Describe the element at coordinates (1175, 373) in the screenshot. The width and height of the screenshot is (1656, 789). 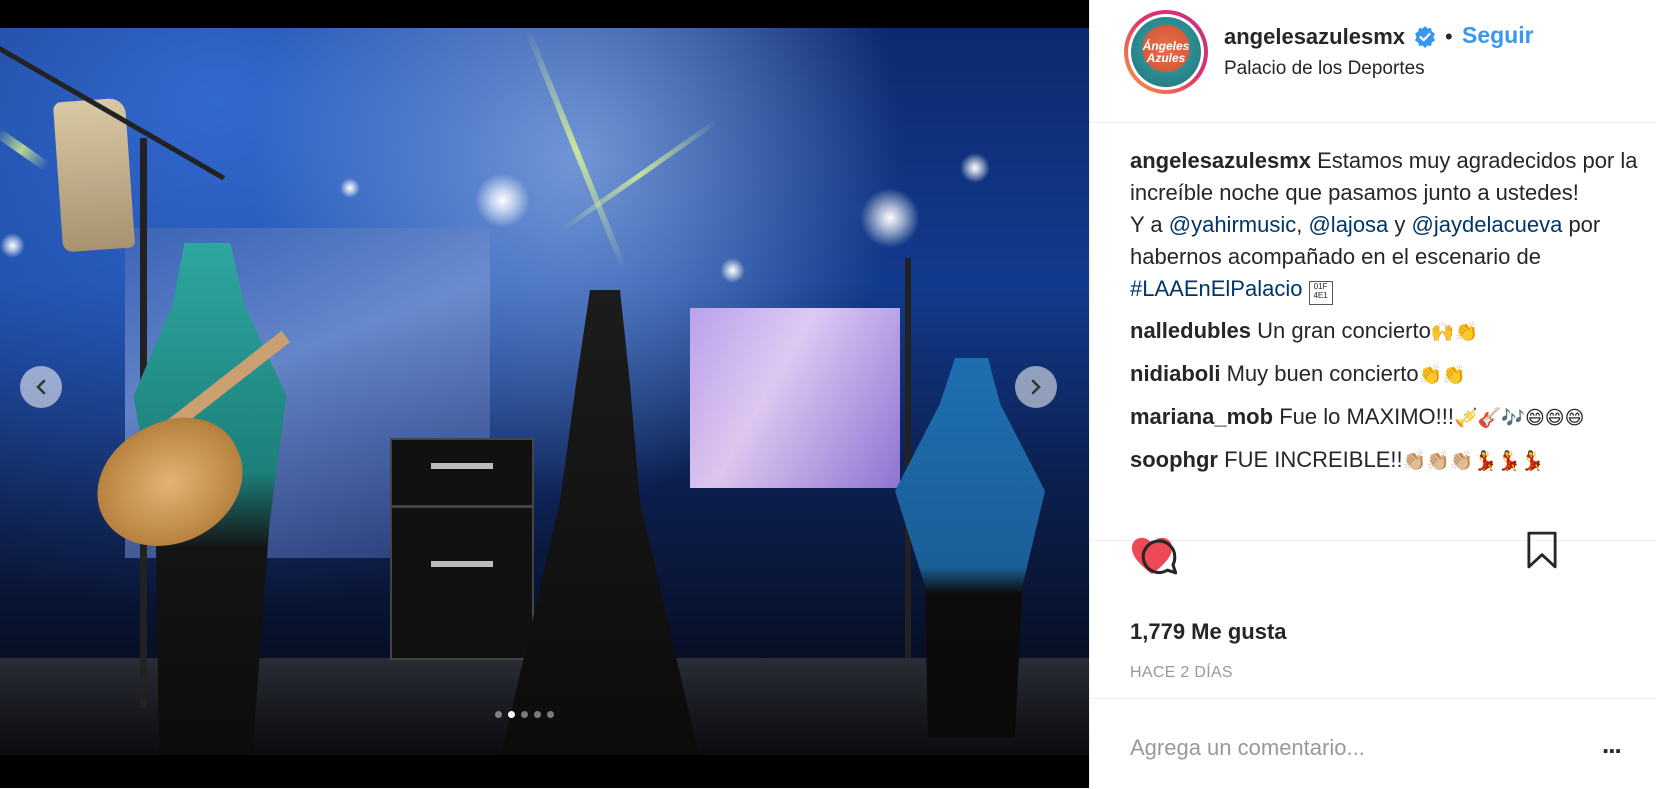
I see `comment-username: nidiaboli` at that location.